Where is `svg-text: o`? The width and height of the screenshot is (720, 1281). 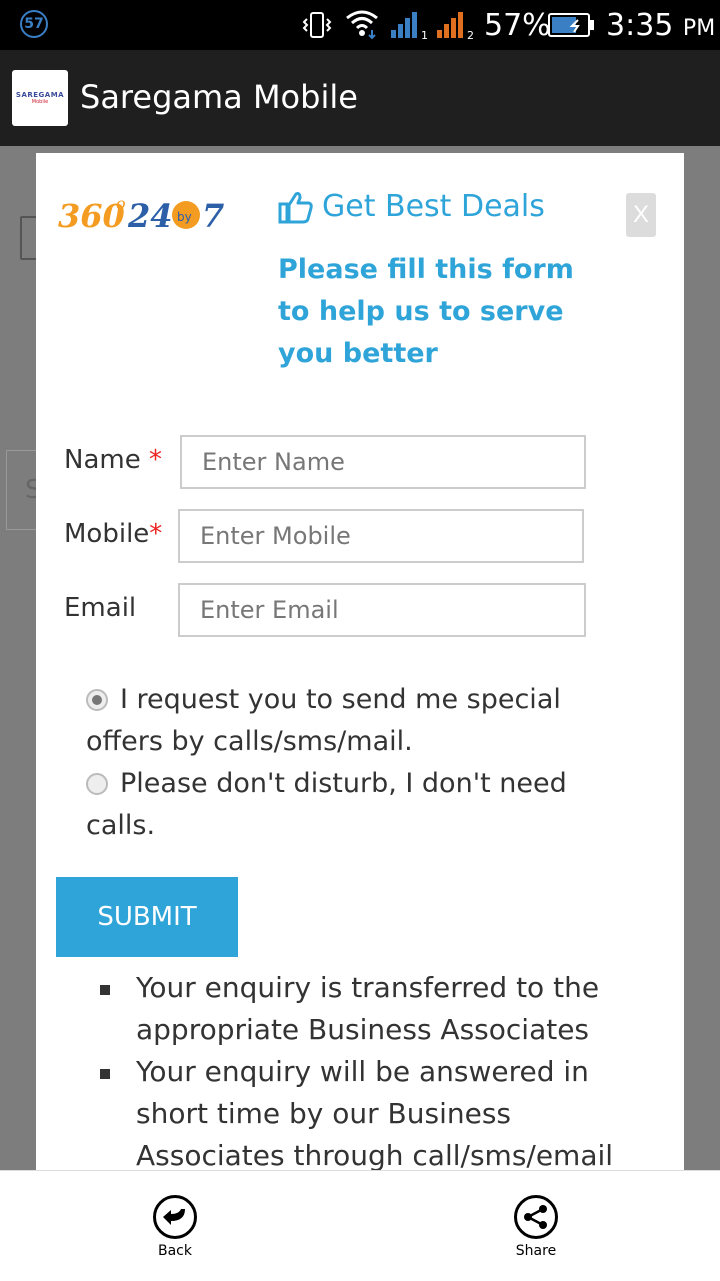
svg-text: o is located at coordinates (121, 203).